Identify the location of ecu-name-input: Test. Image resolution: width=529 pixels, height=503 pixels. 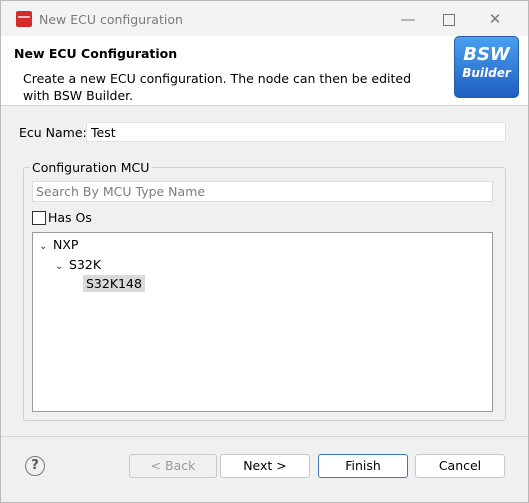
(296, 132).